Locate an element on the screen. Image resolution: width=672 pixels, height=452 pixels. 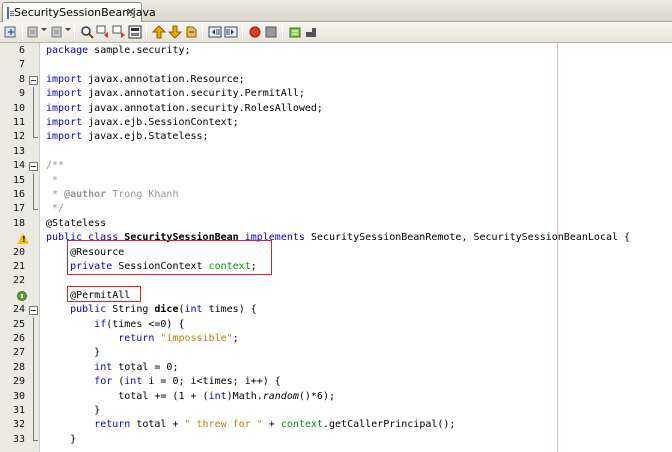
code-line: 27 } is located at coordinates (336, 353).